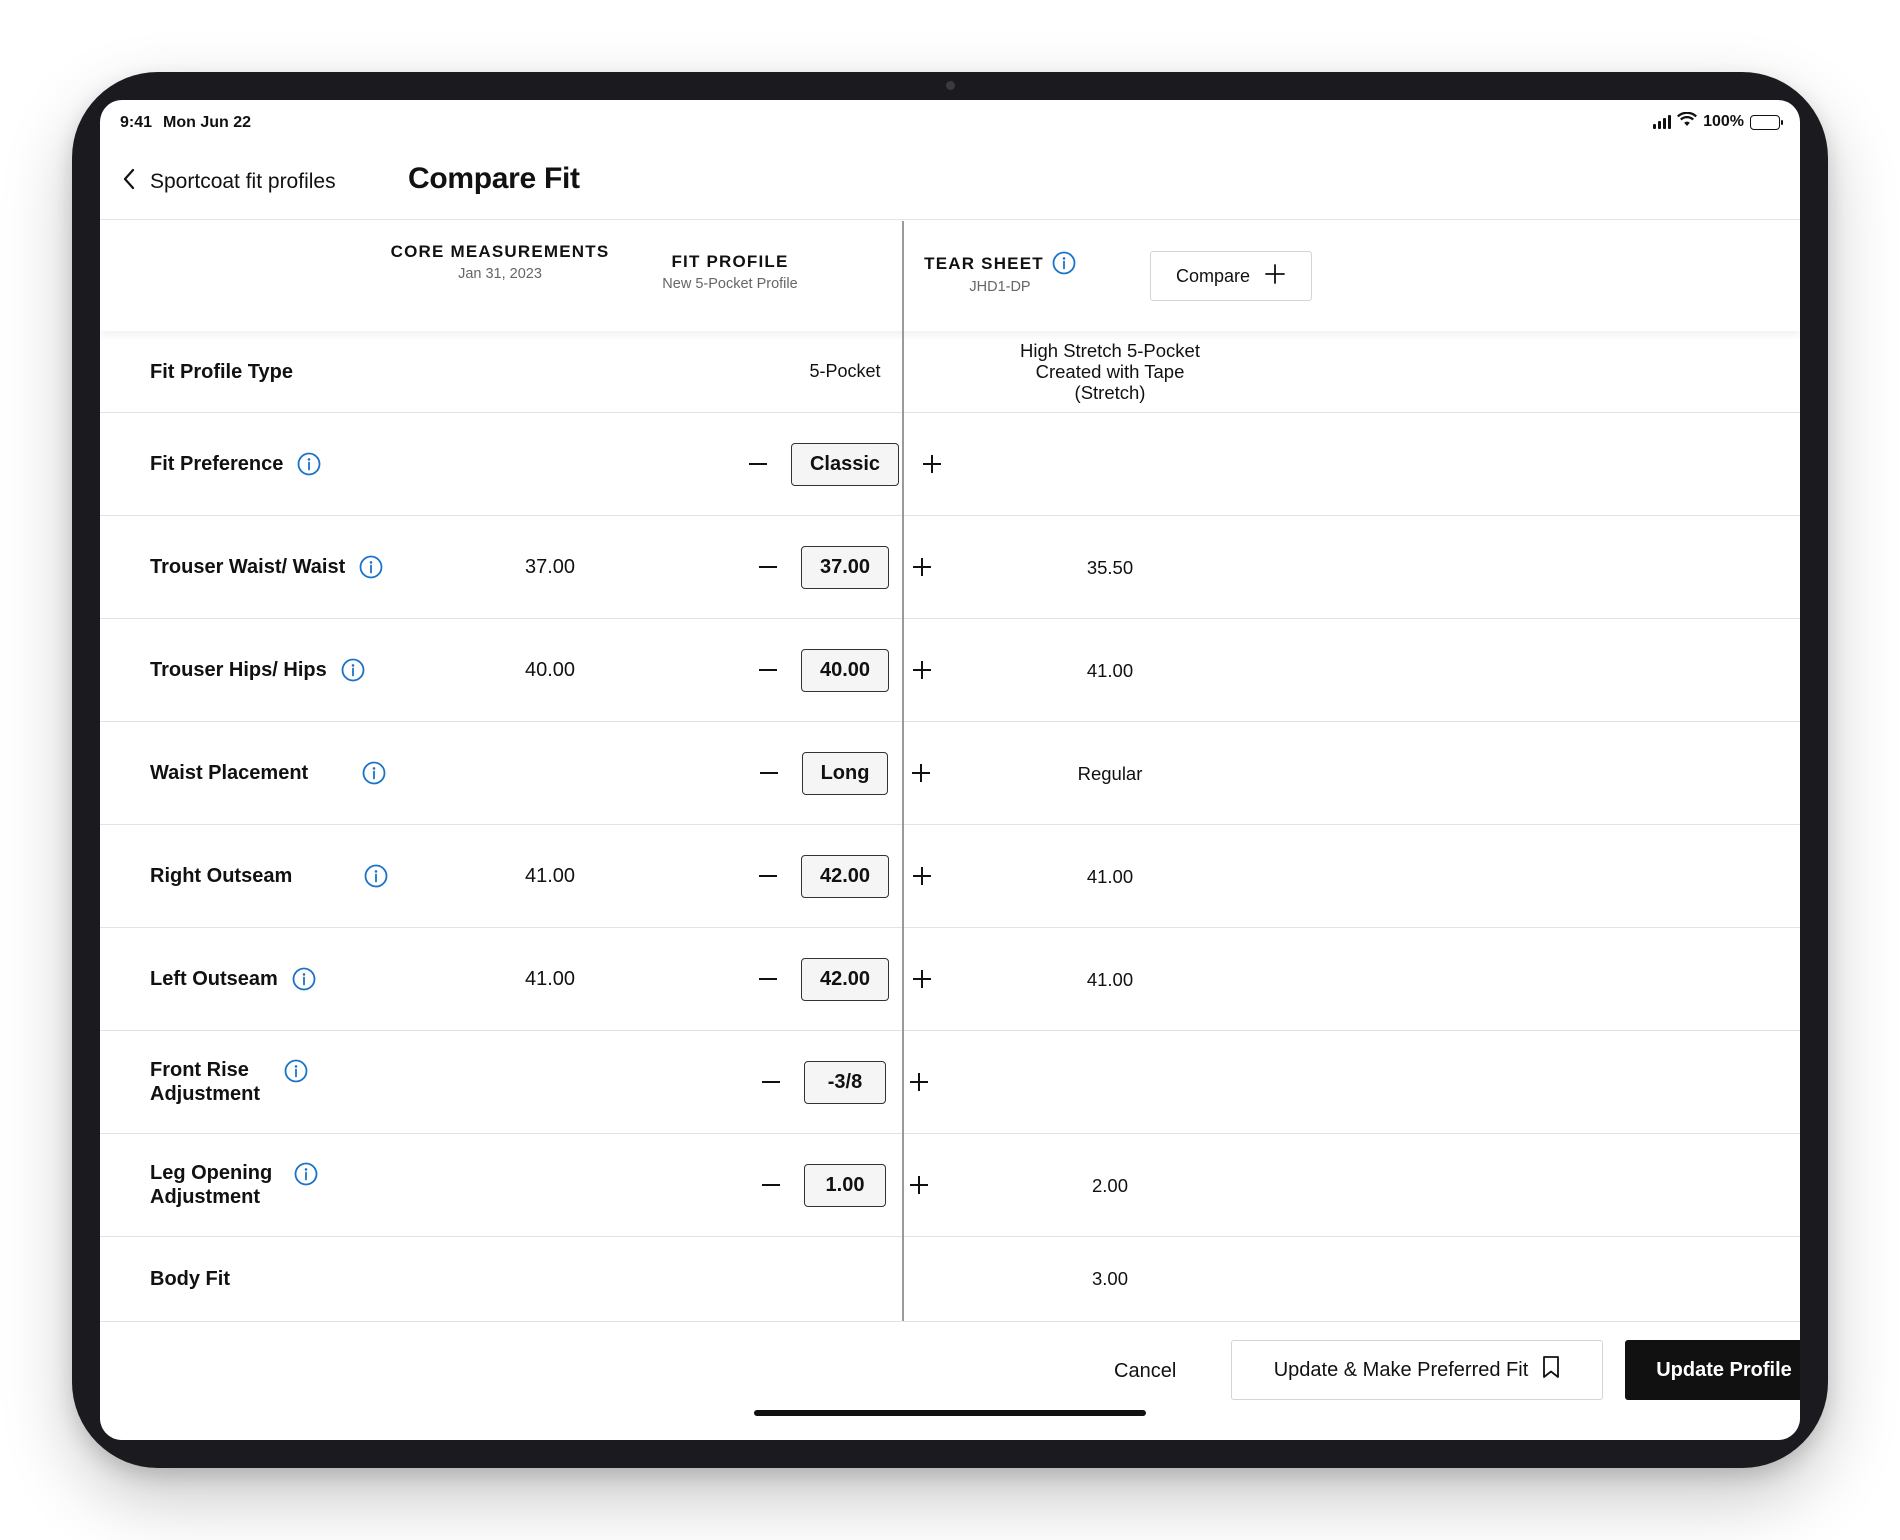  Describe the element at coordinates (1766, 122) in the screenshot. I see `battery-icon` at that location.